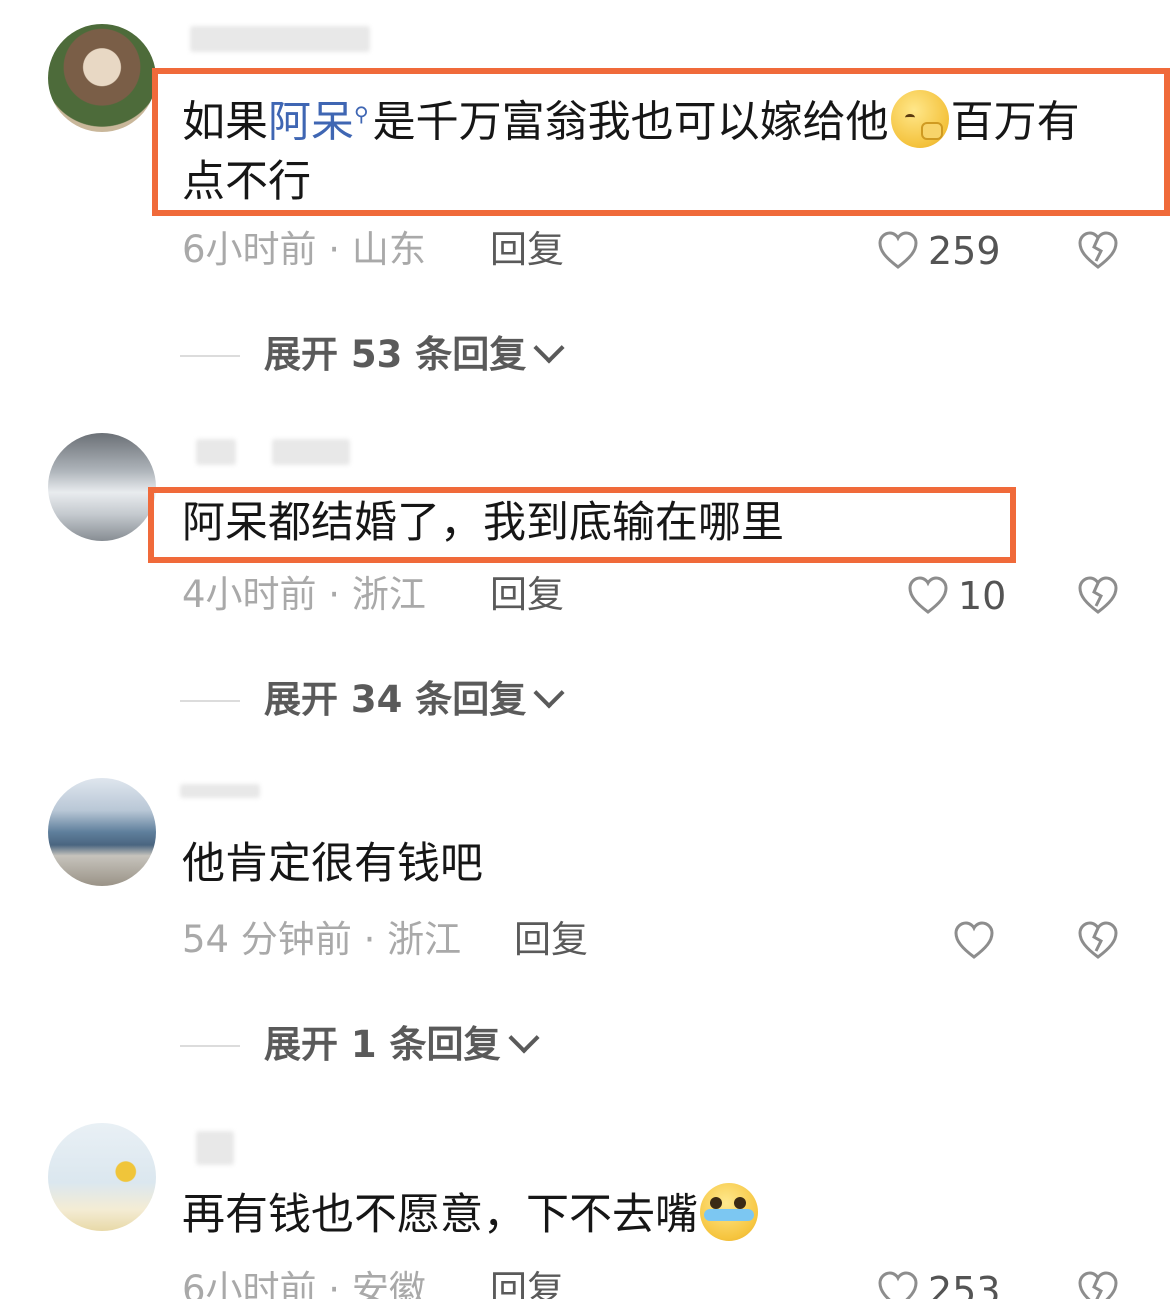 The image size is (1170, 1299). Describe the element at coordinates (304, 249) in the screenshot. I see `comment-meta: 6小时前 · 山东` at that location.